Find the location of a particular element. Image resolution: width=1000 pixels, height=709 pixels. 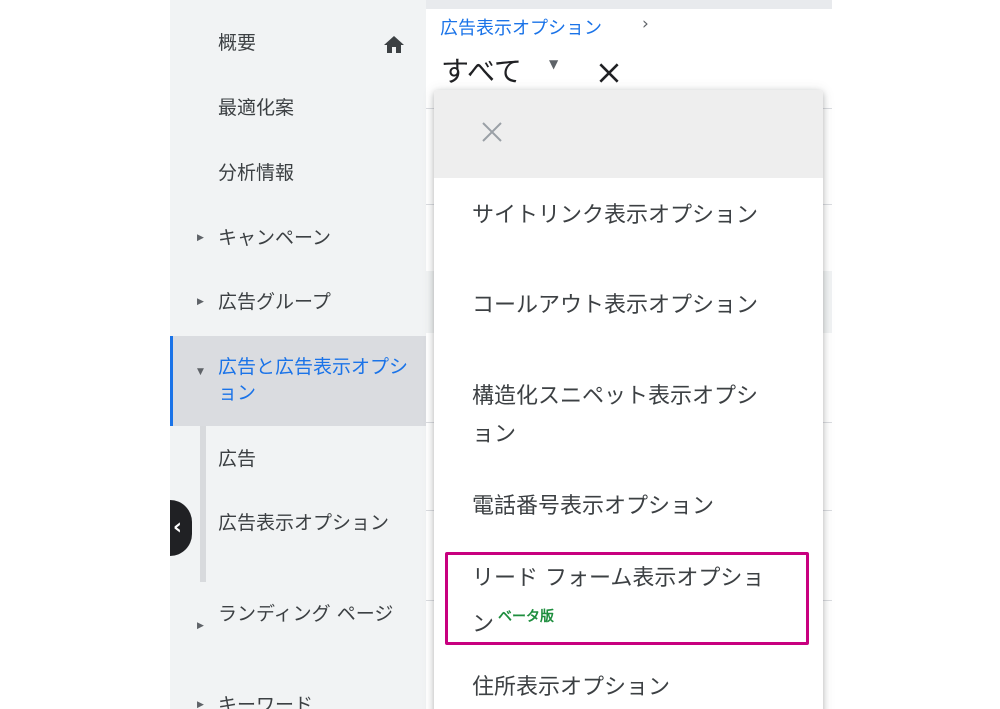

filter-title: すべて is located at coordinates (489, 70).